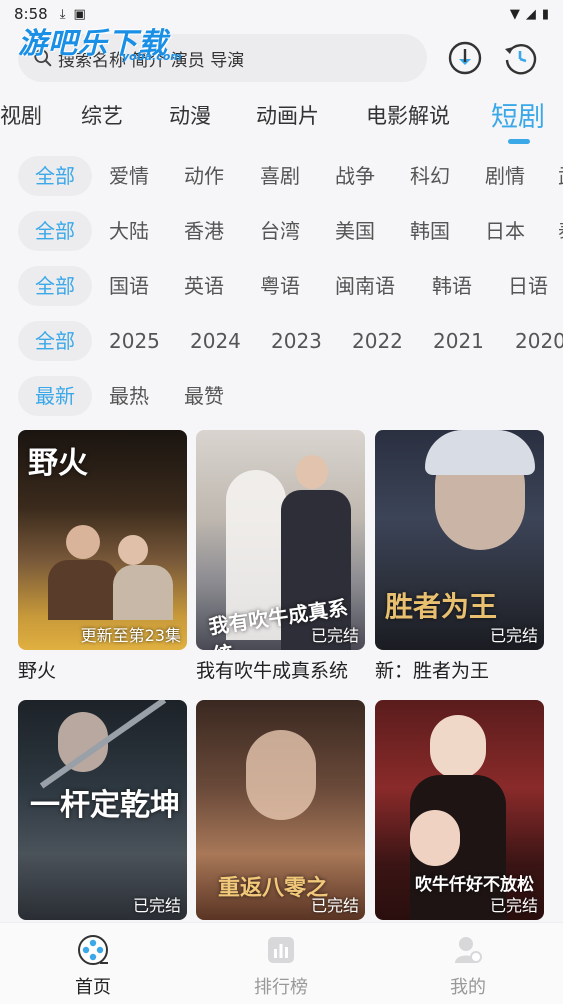  I want to click on chip-year: 2022, so click(377, 341).